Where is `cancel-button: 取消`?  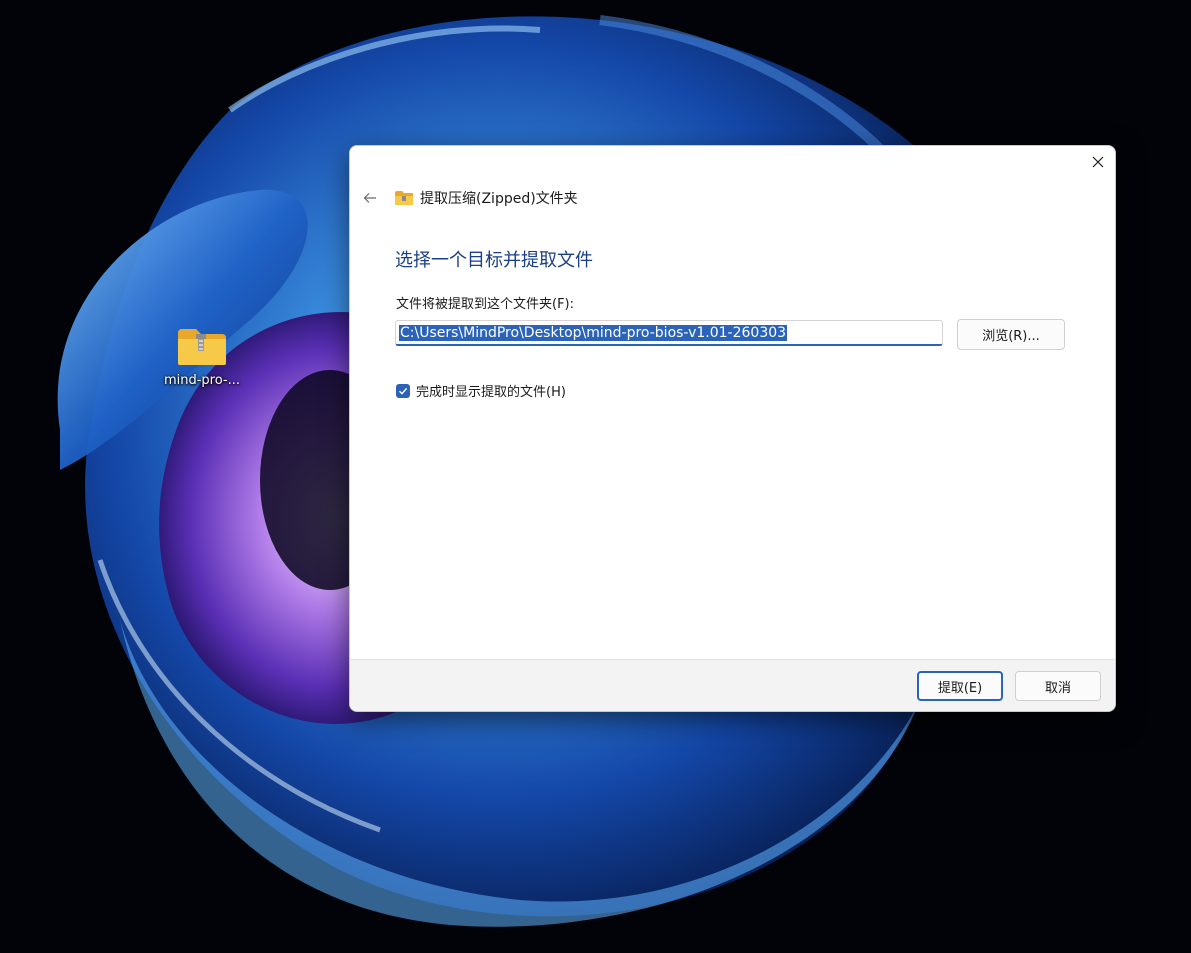
cancel-button: 取消 is located at coordinates (1058, 686).